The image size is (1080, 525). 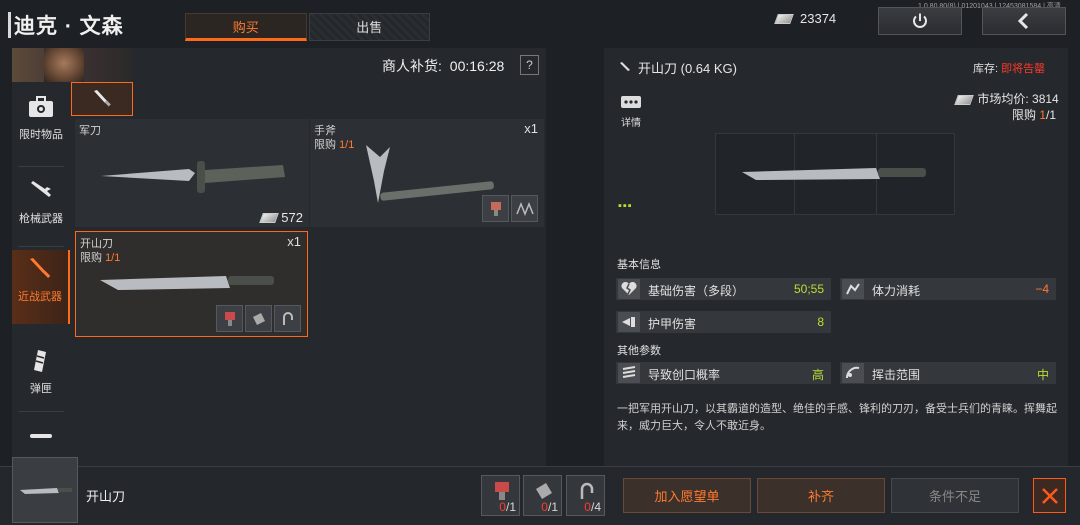 What do you see at coordinates (64, 65) in the screenshot?
I see `merchant-avatar` at bounding box center [64, 65].